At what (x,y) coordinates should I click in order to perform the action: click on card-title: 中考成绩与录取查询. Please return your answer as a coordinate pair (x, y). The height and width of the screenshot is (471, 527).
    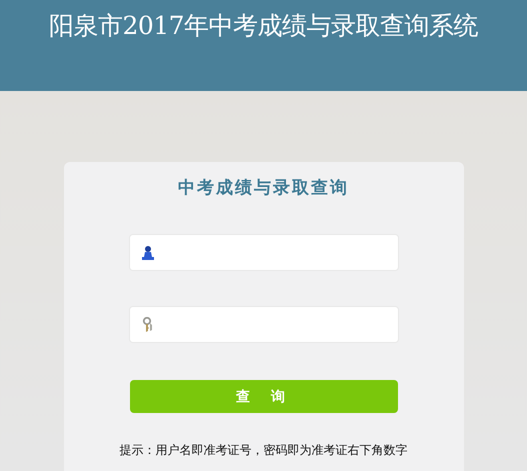
    Looking at the image, I should click on (263, 188).